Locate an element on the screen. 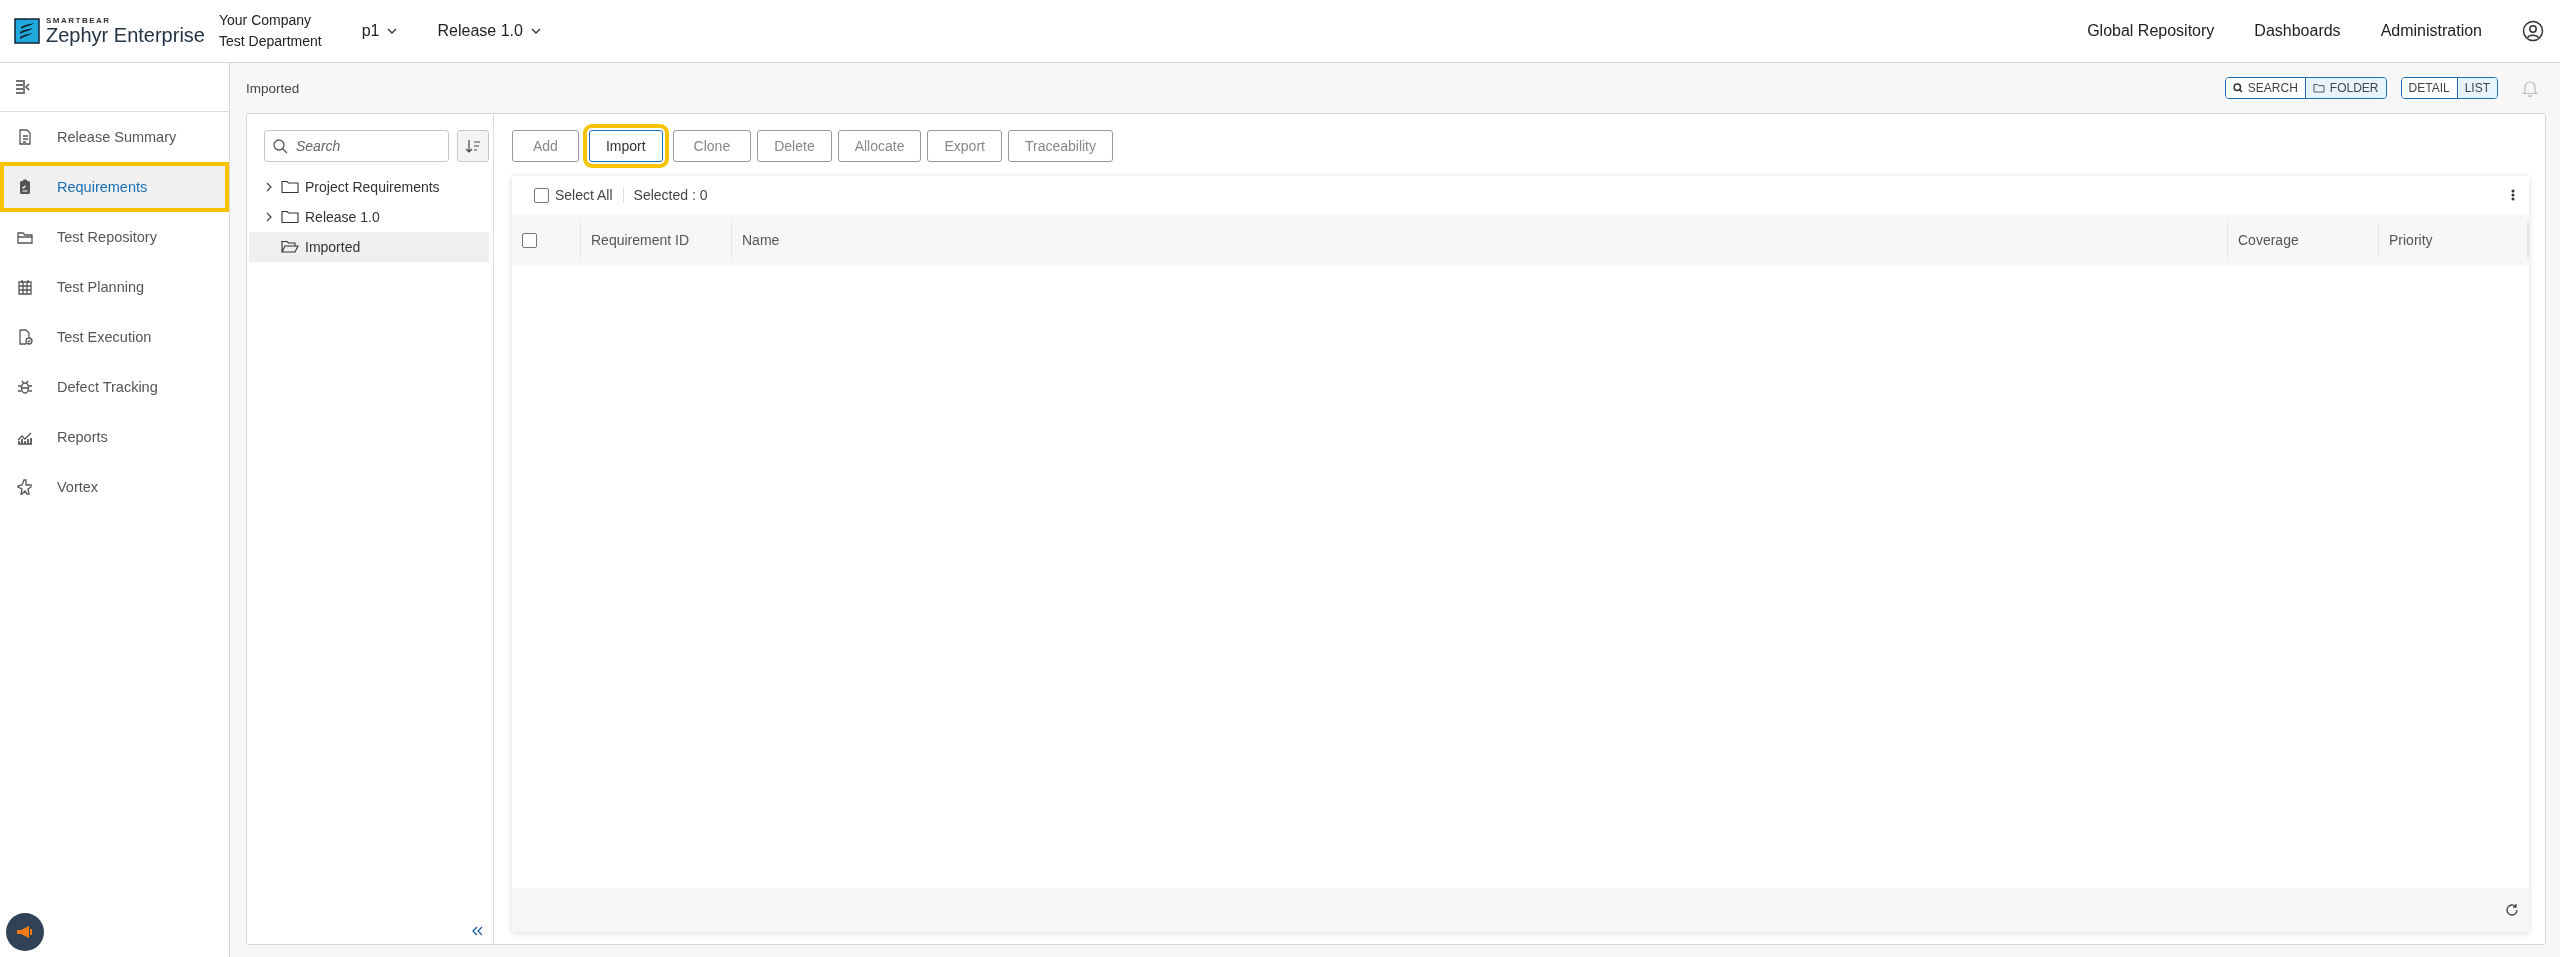 The image size is (2560, 957). column-header: Requirement ID is located at coordinates (656, 240).